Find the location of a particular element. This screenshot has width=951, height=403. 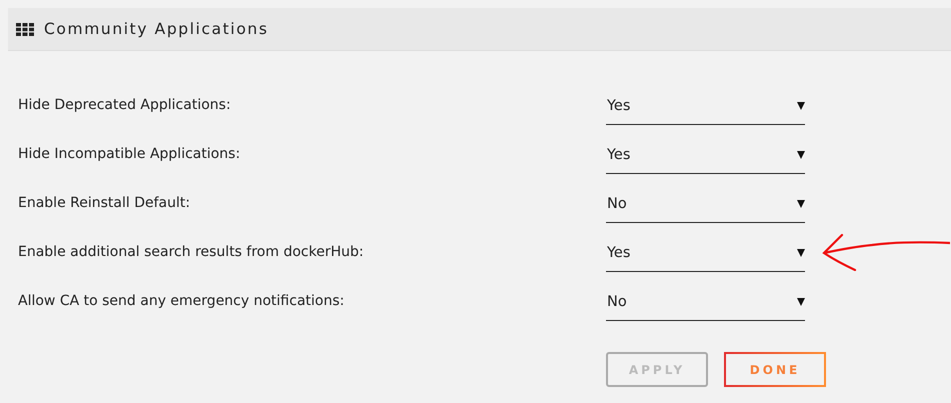

panel-title: Community Applications is located at coordinates (156, 29).